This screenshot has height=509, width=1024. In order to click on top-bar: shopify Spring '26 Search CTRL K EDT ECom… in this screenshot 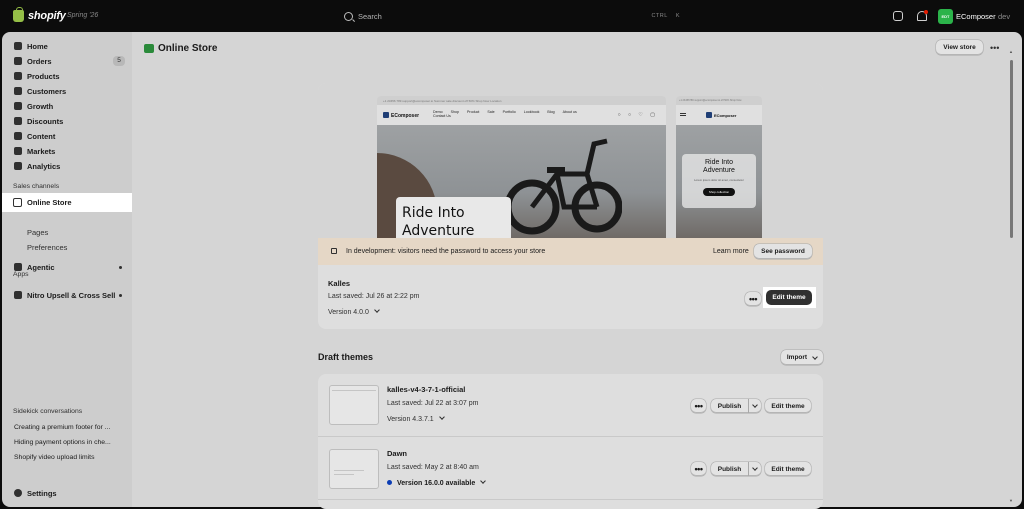, I will do `click(512, 16)`.